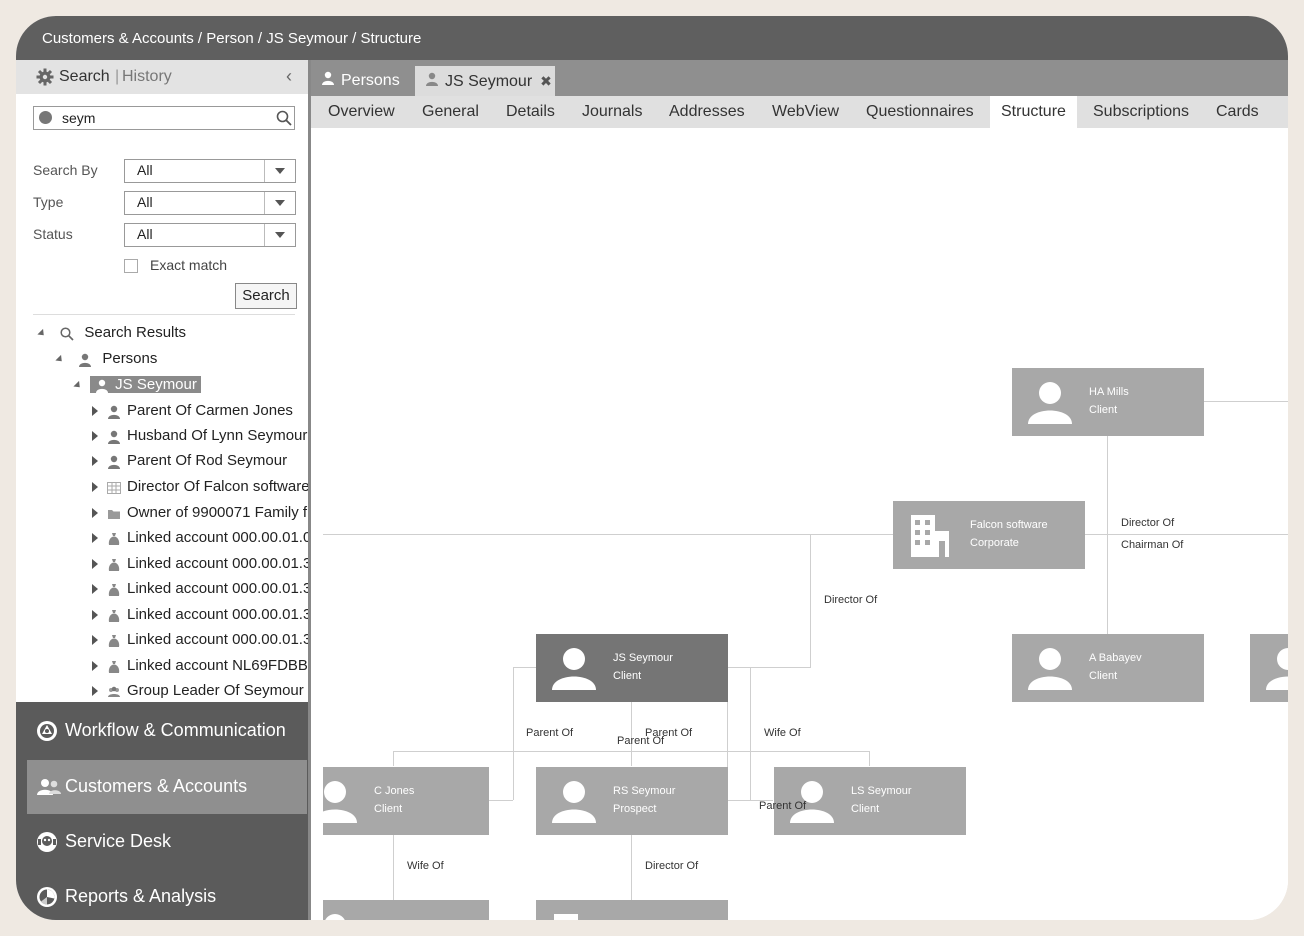 The height and width of the screenshot is (936, 1304). Describe the element at coordinates (45, 79) in the screenshot. I see `gear-icon` at that location.